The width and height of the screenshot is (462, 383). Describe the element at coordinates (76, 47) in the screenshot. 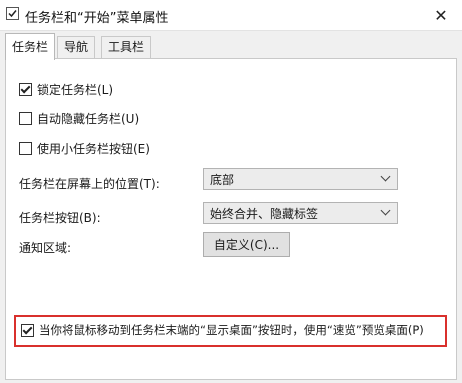

I see `tab-navigation: 导航` at that location.